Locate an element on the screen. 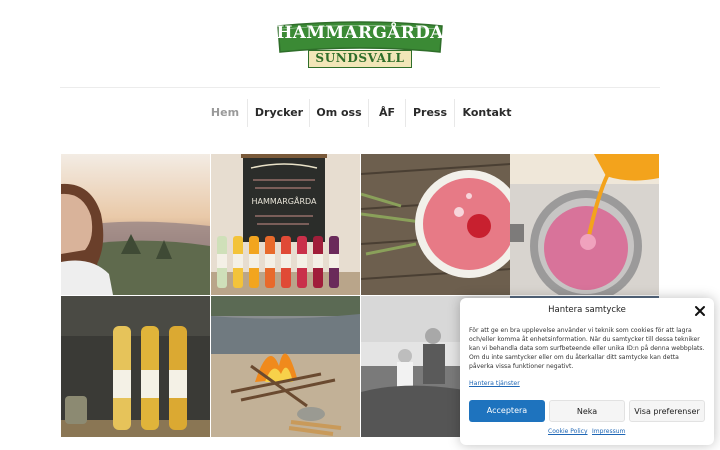  nav-item-hem: Hem is located at coordinates (225, 113).